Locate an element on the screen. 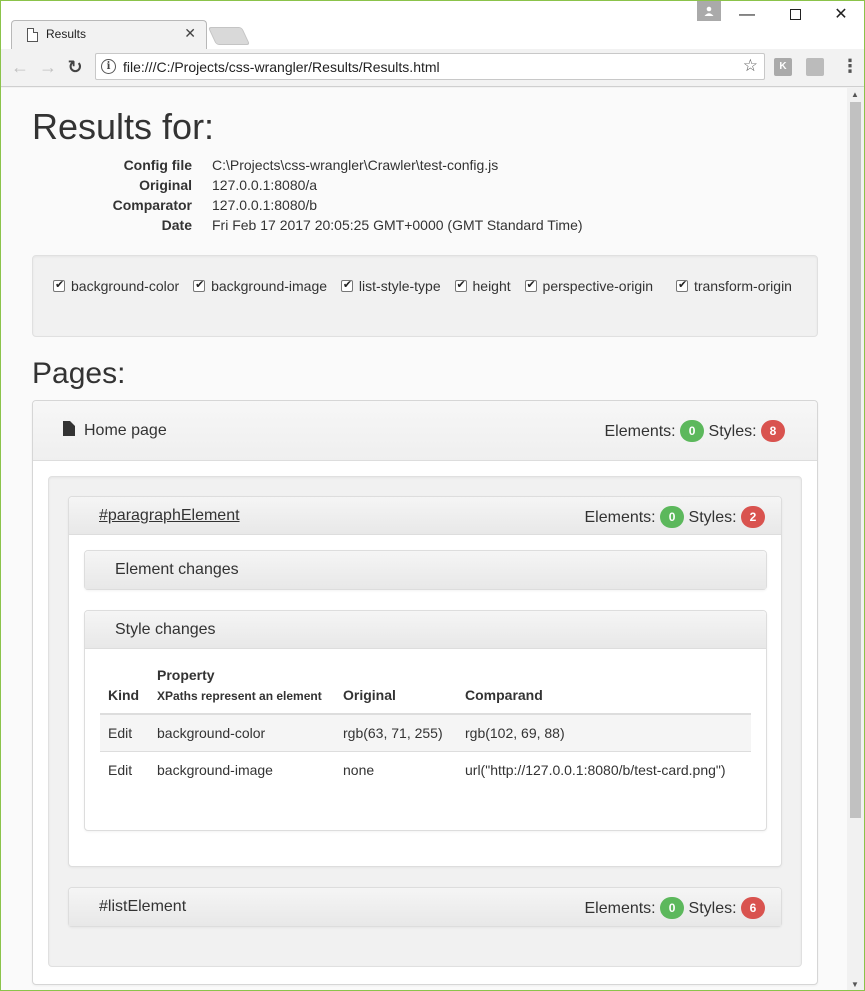 The image size is (865, 991). page-counts: Elements: 0 Styles: 8 is located at coordinates (694, 431).